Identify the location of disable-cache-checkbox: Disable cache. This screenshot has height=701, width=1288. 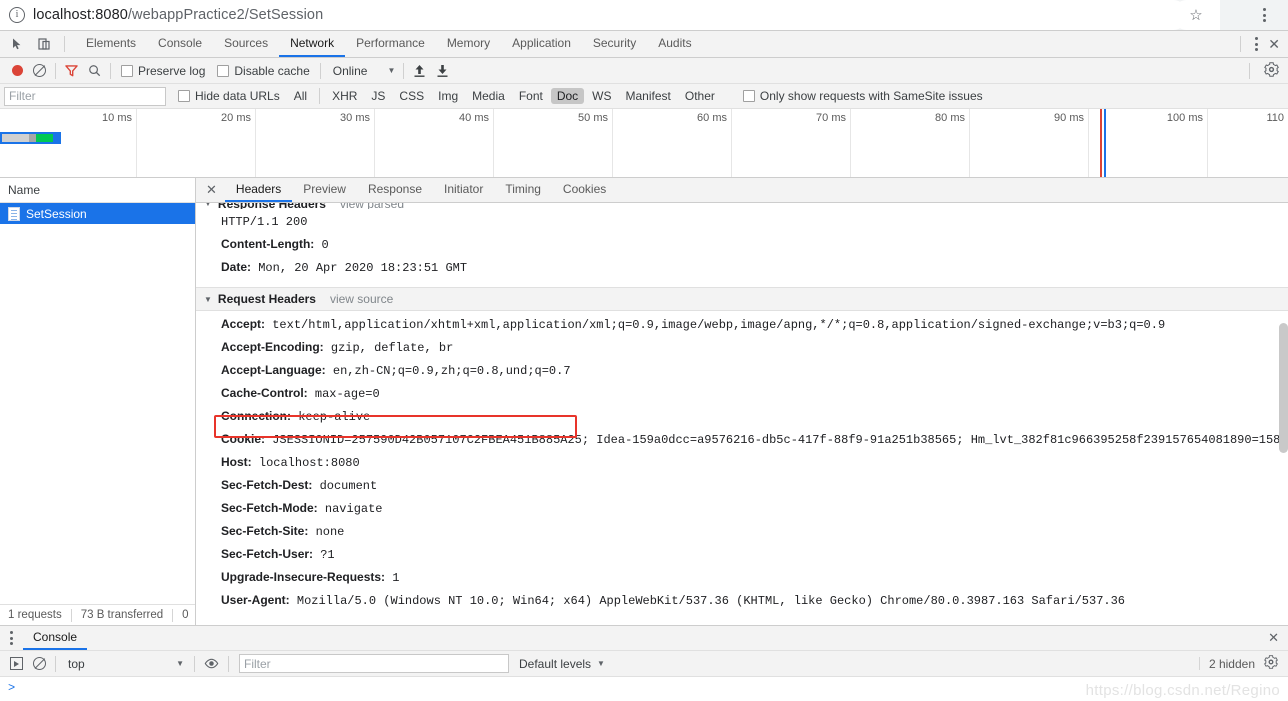
(263, 71).